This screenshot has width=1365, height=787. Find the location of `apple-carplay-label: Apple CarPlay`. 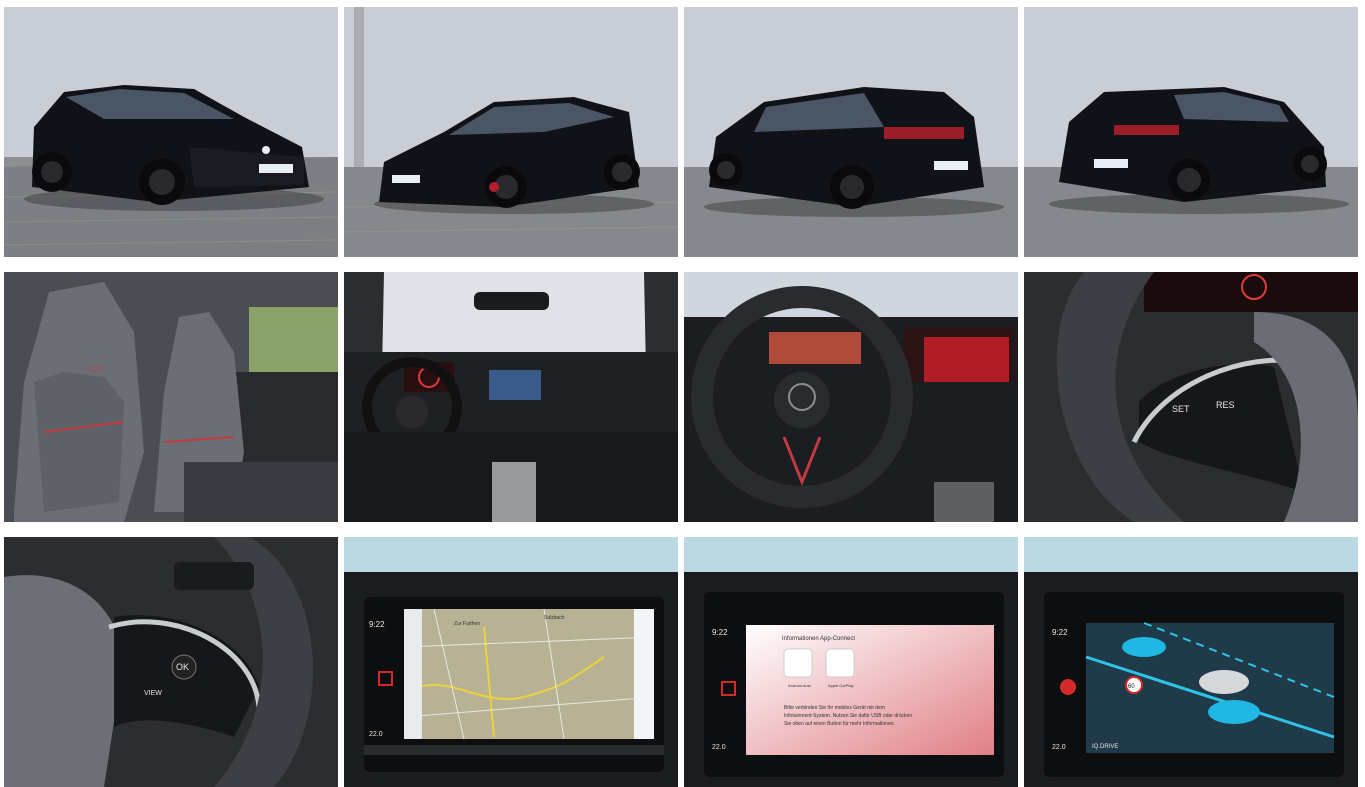

apple-carplay-label: Apple CarPlay is located at coordinates (841, 685).